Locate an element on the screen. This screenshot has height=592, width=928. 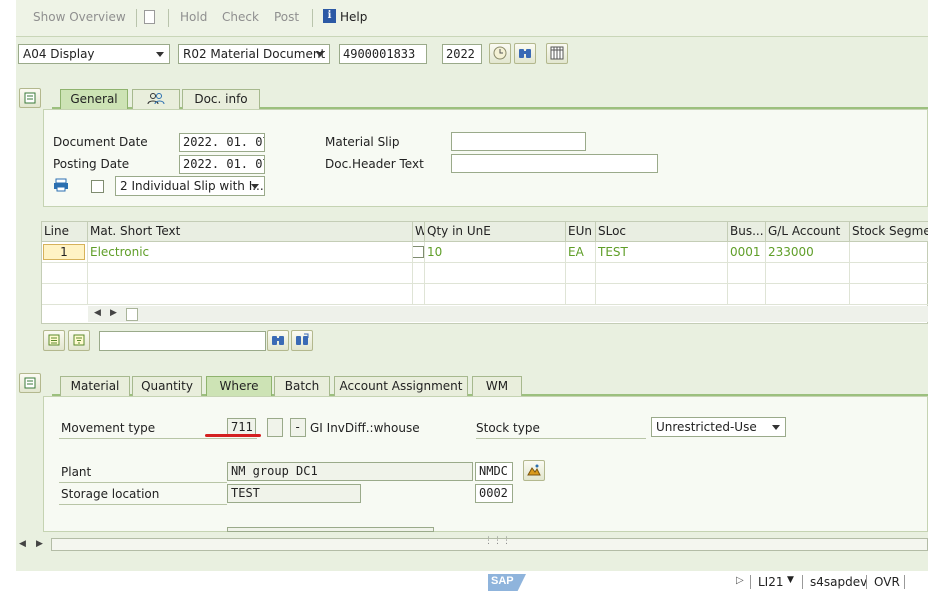
tab-general: General is located at coordinates (94, 99).